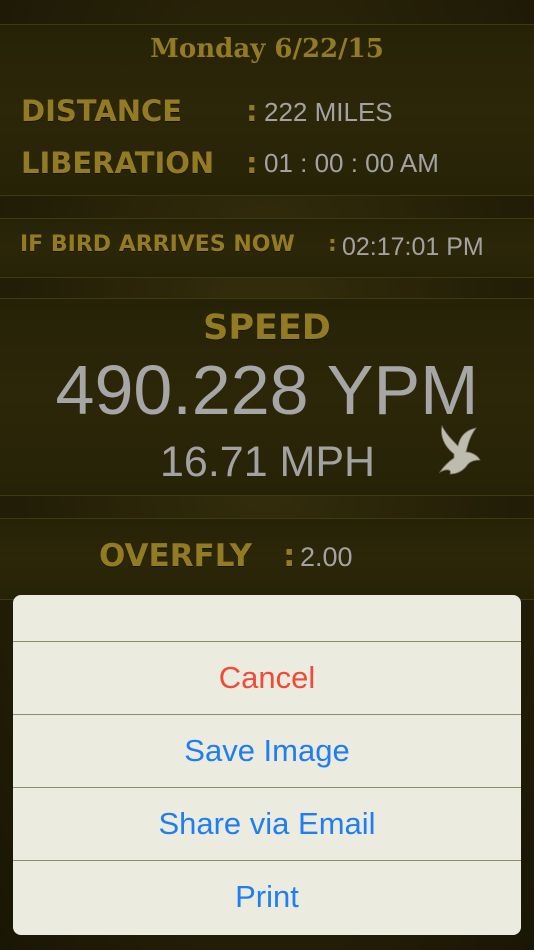 The height and width of the screenshot is (950, 534). Describe the element at coordinates (267, 897) in the screenshot. I see `print-button: Print` at that location.